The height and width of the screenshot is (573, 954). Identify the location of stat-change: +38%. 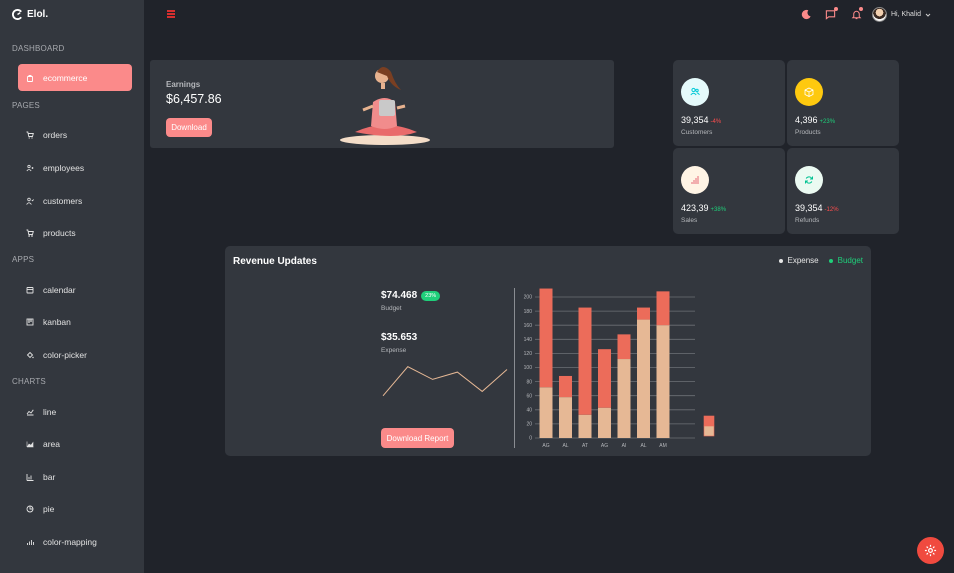
(718, 210).